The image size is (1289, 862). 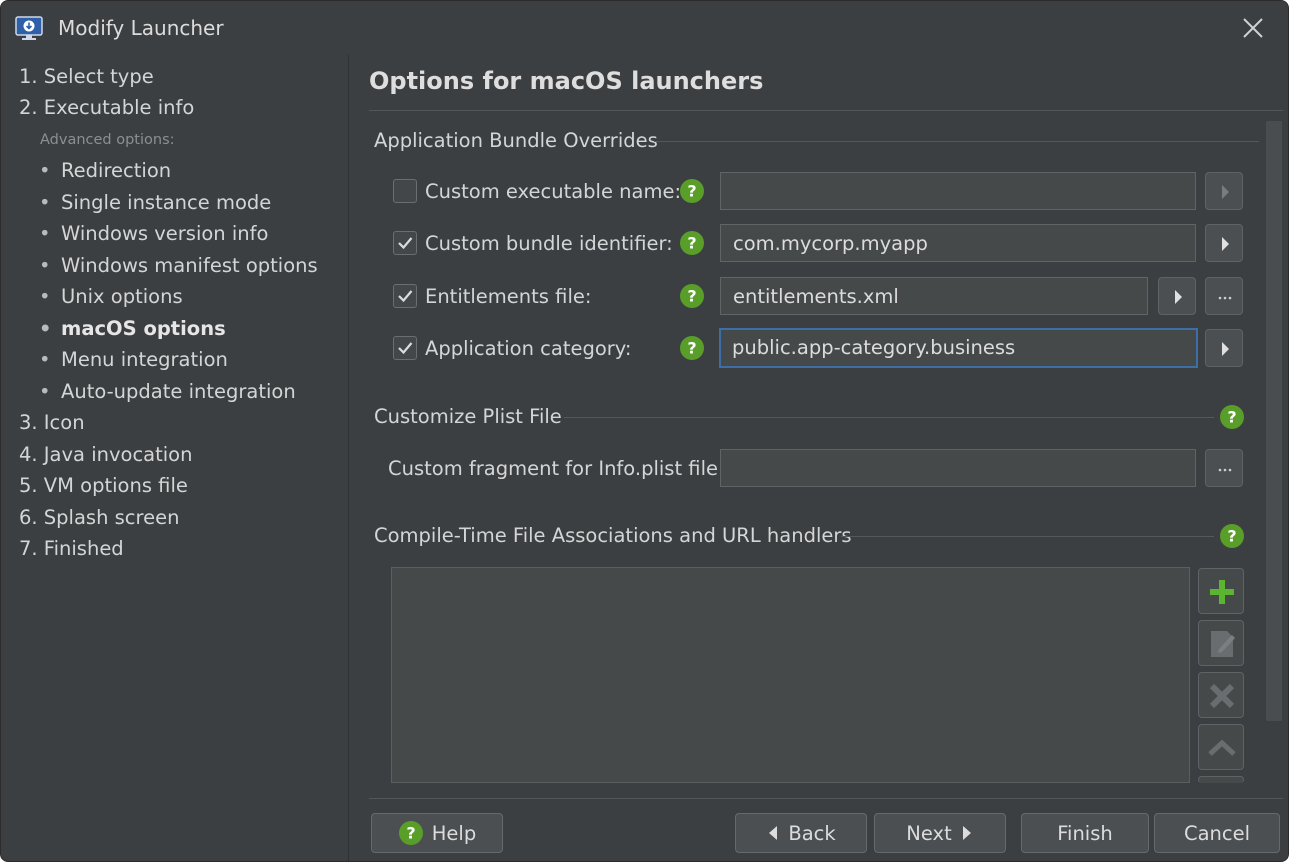 I want to click on entitlements-file-label: Entitlements file:, so click(x=508, y=296).